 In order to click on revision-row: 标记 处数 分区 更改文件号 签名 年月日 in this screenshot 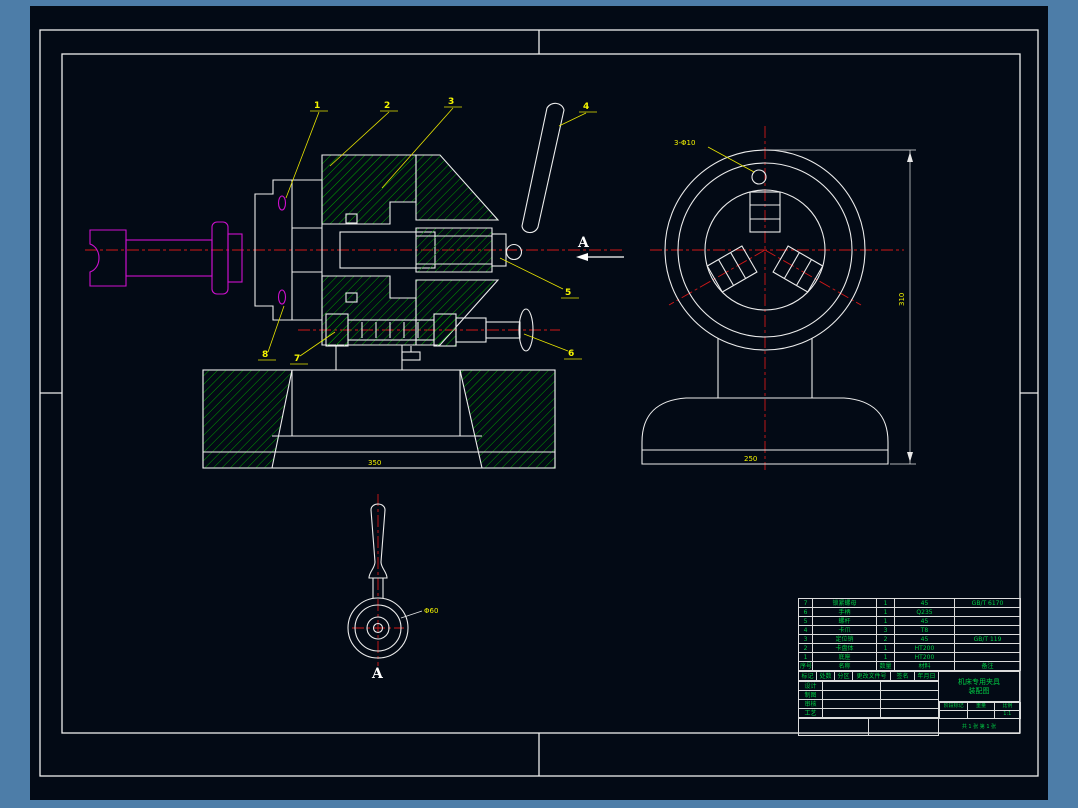, I will do `click(868, 676)`.